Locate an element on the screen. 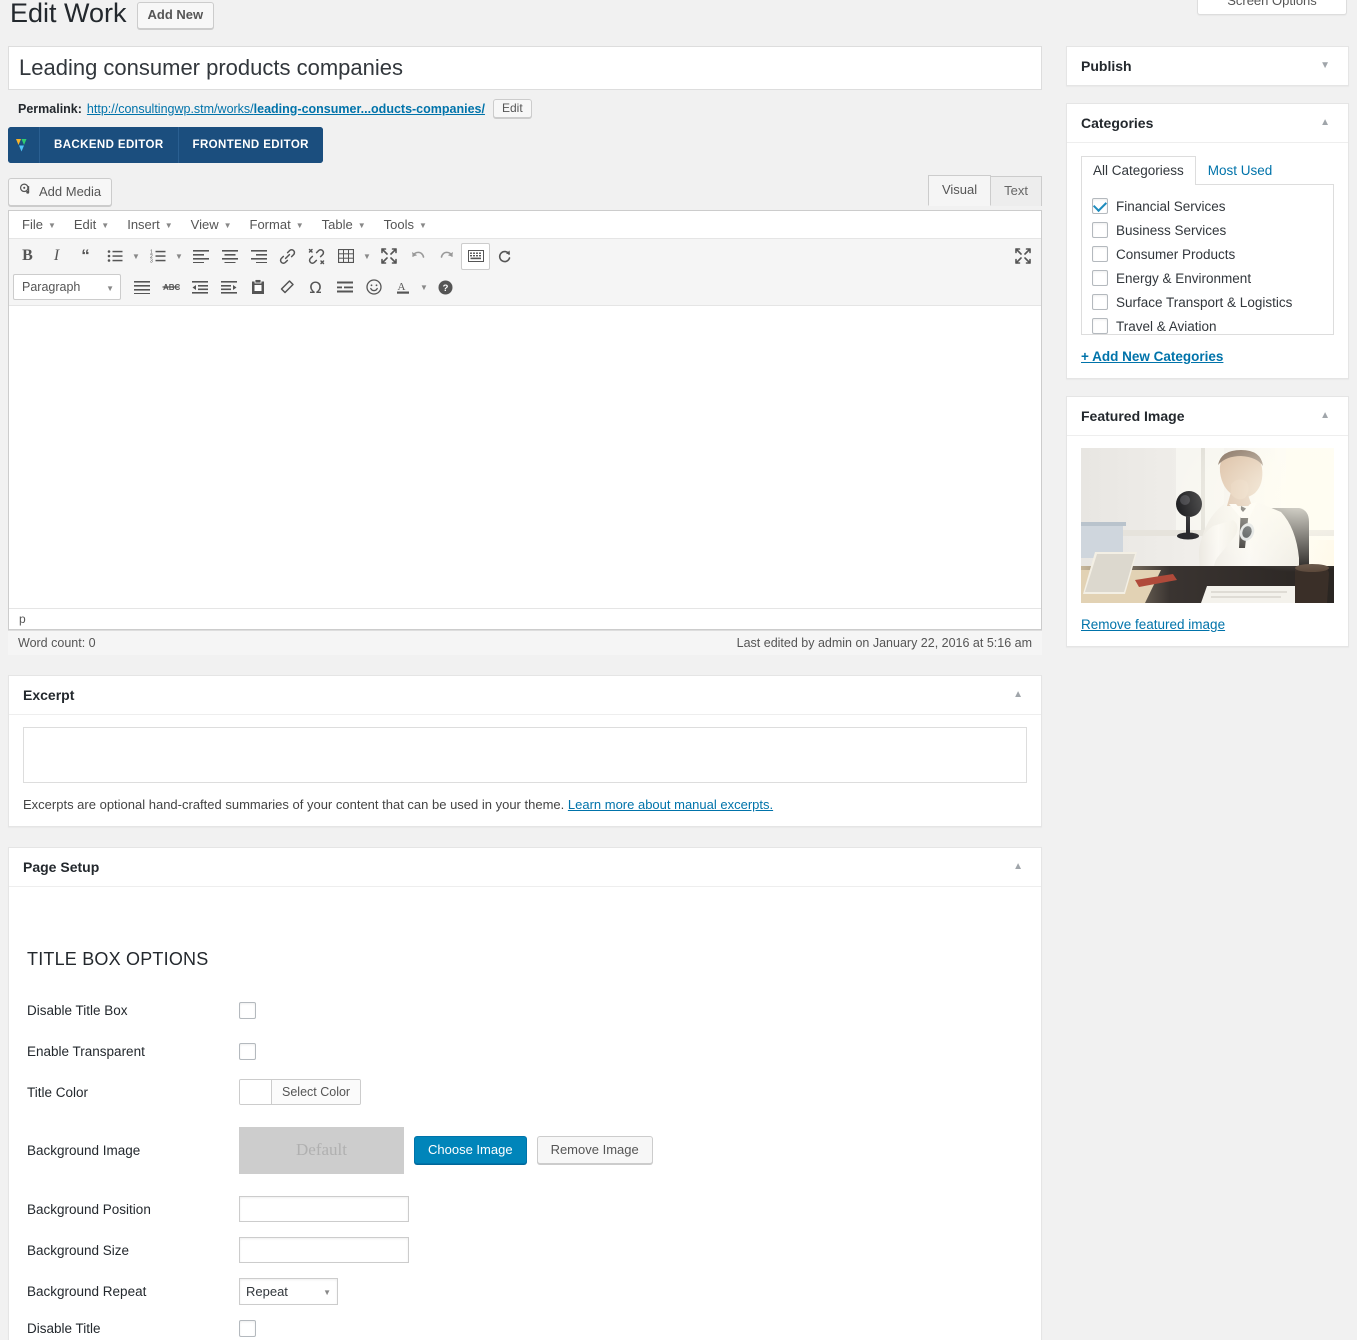 This screenshot has height=1340, width=1357. category-checkbox-travel-aviation is located at coordinates (1100, 326).